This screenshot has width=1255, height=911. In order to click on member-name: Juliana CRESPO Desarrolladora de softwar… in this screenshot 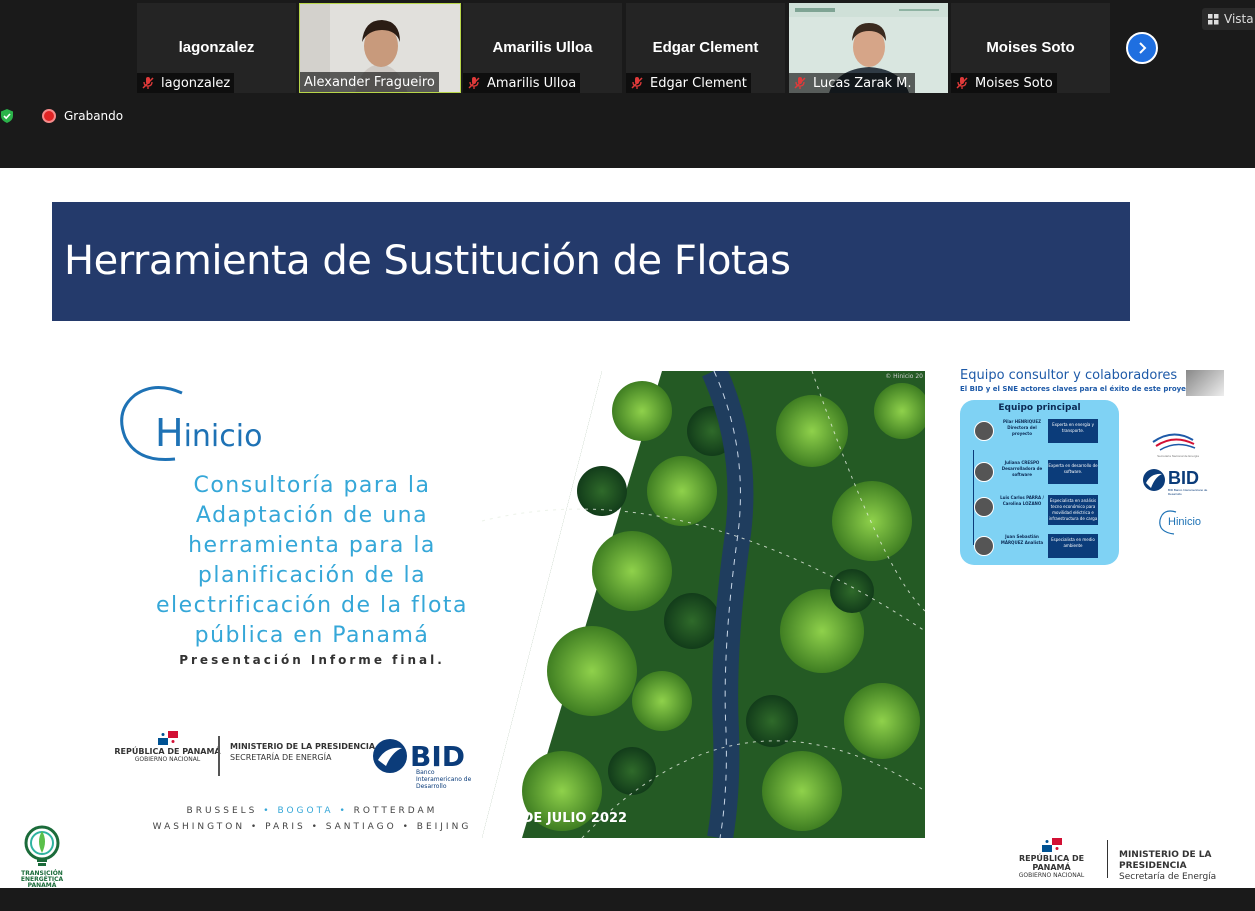, I will do `click(1022, 468)`.